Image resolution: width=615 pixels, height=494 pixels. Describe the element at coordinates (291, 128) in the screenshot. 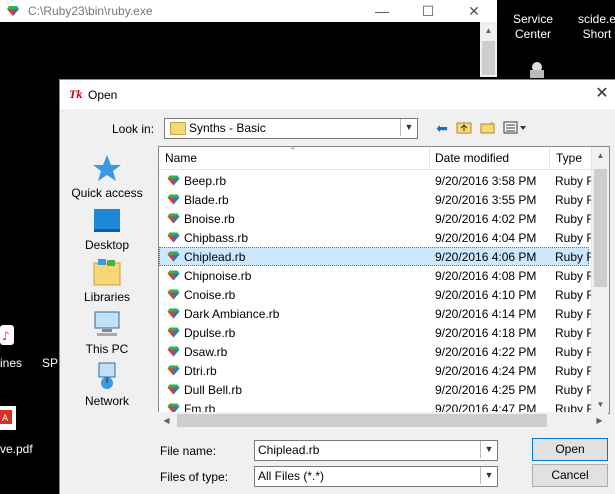

I see `look-in-combo: Synths - Basic ▼` at that location.